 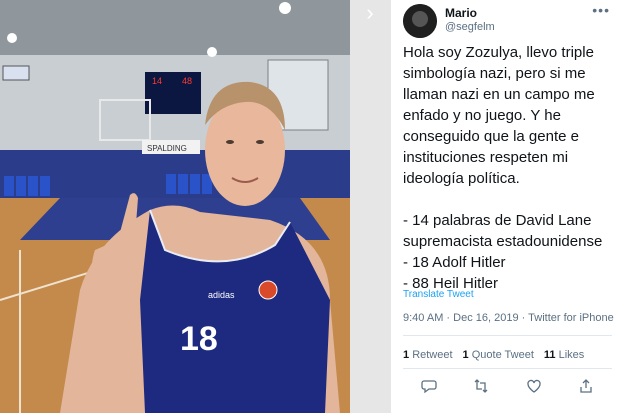 What do you see at coordinates (221, 295) in the screenshot?
I see `jersey-brand: adidas` at bounding box center [221, 295].